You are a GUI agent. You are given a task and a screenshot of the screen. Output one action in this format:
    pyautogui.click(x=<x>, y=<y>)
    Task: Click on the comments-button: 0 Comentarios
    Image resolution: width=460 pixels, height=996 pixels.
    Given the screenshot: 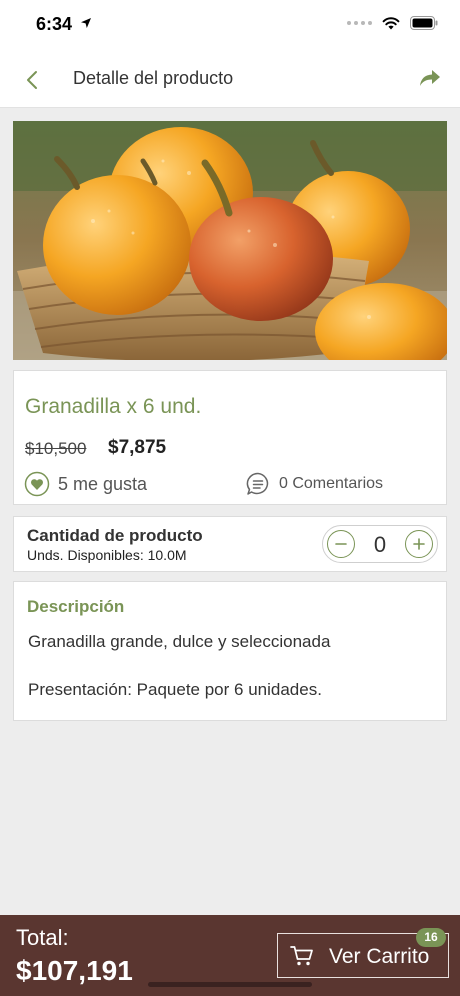 What is the action you would take?
    pyautogui.click(x=314, y=484)
    